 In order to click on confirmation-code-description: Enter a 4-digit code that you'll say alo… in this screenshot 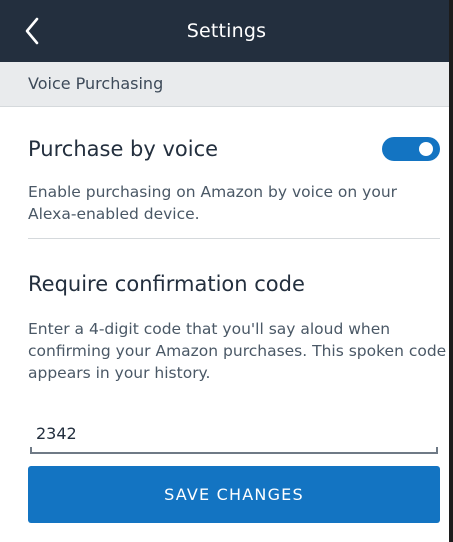, I will do `click(237, 351)`.